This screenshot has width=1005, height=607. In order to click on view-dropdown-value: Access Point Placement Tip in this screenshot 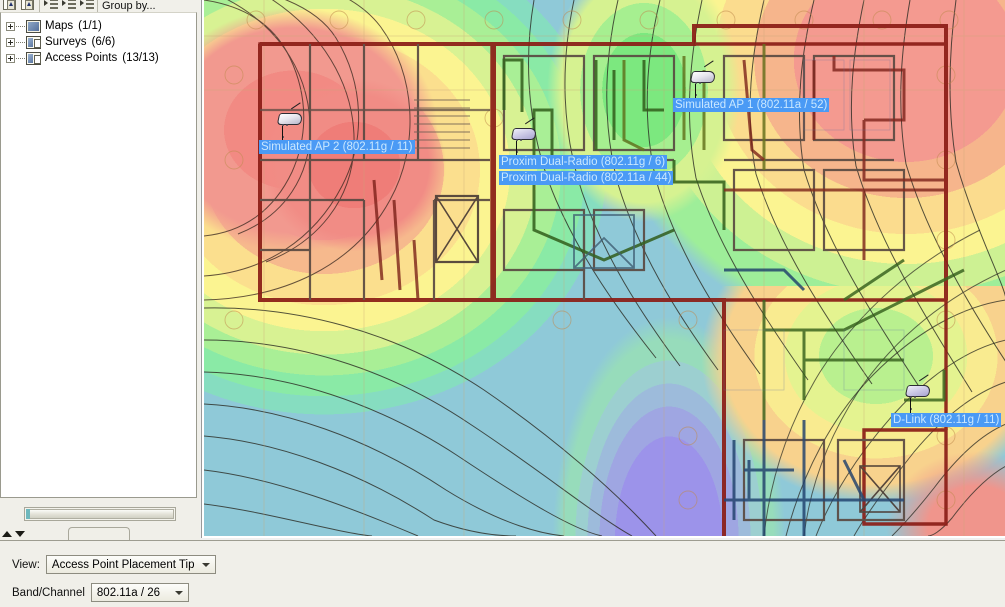, I will do `click(123, 564)`.